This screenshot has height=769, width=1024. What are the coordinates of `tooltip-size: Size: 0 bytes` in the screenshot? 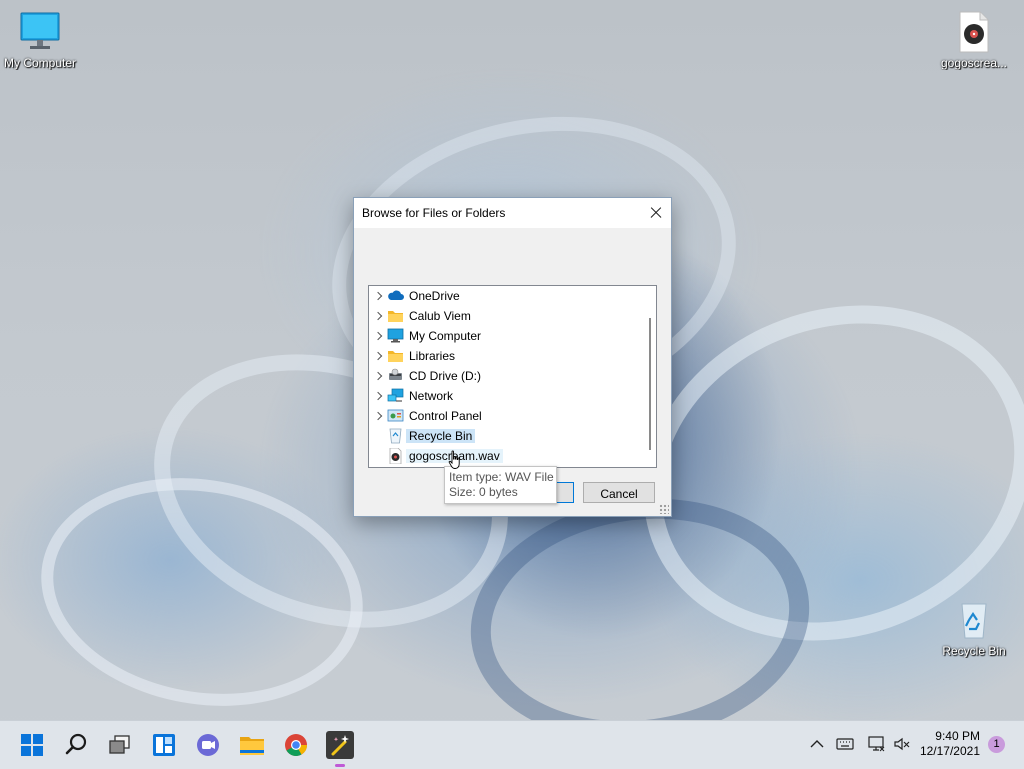 It's located at (483, 492).